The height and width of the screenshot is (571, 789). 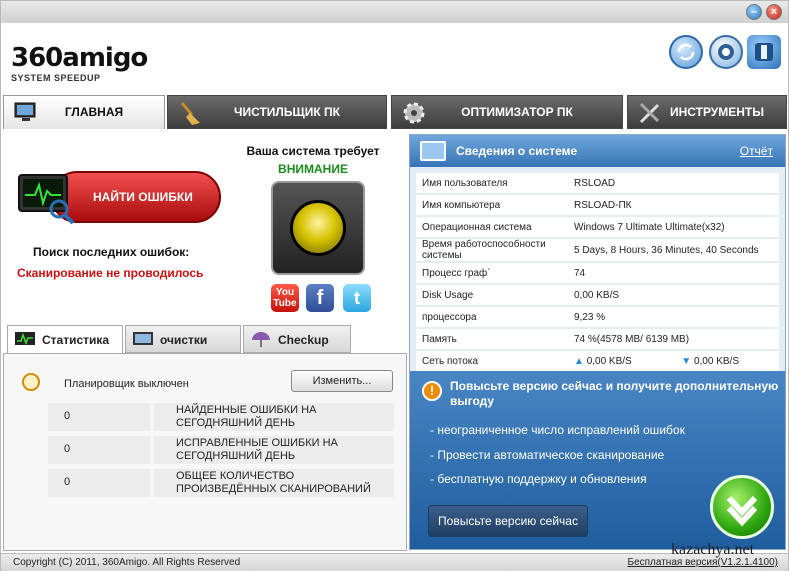 What do you see at coordinates (46, 199) in the screenshot?
I see `scan-monitor-icon` at bounding box center [46, 199].